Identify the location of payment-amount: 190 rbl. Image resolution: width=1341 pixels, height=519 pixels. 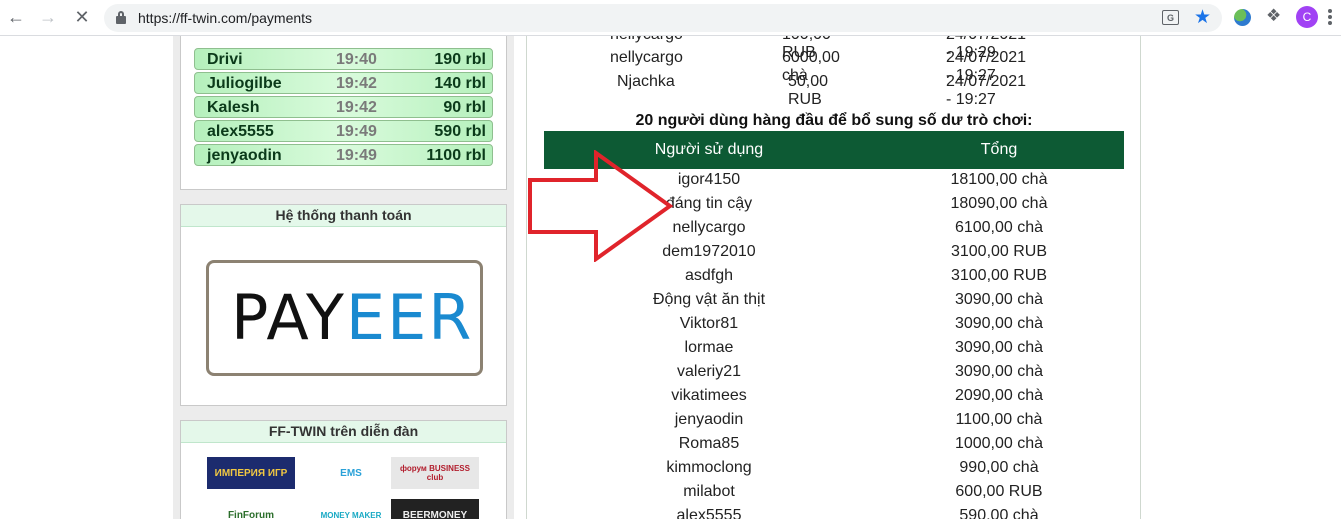
(460, 59).